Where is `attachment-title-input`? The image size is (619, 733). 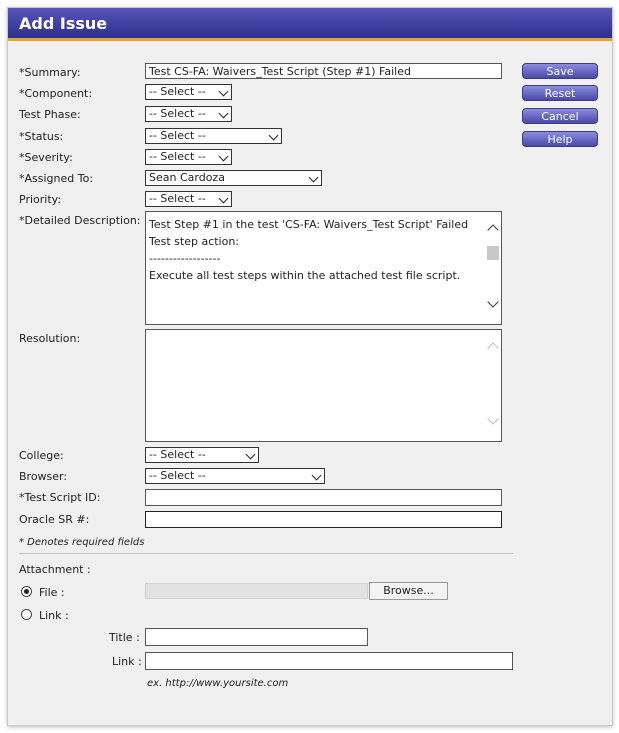 attachment-title-input is located at coordinates (256, 637).